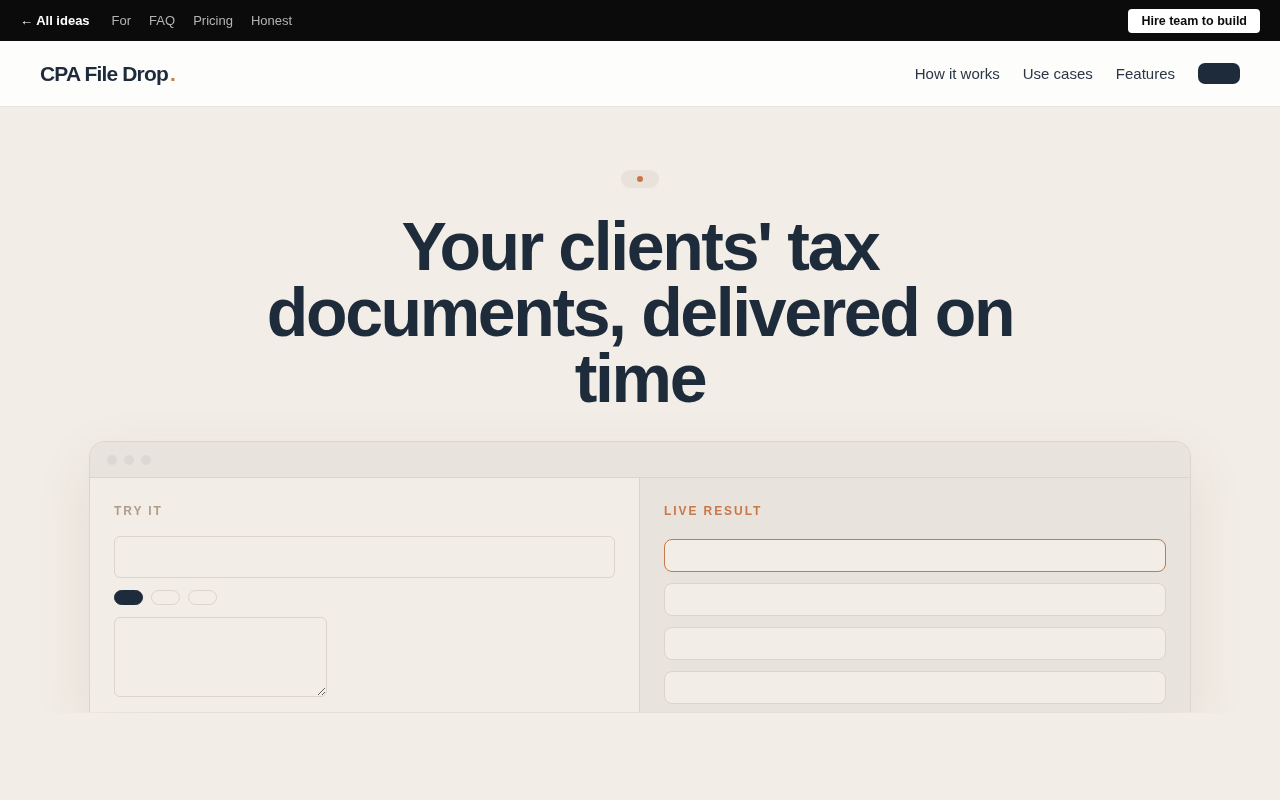 This screenshot has height=800, width=1280. Describe the element at coordinates (1194, 20) in the screenshot. I see `hire-button: Hire team to build` at that location.